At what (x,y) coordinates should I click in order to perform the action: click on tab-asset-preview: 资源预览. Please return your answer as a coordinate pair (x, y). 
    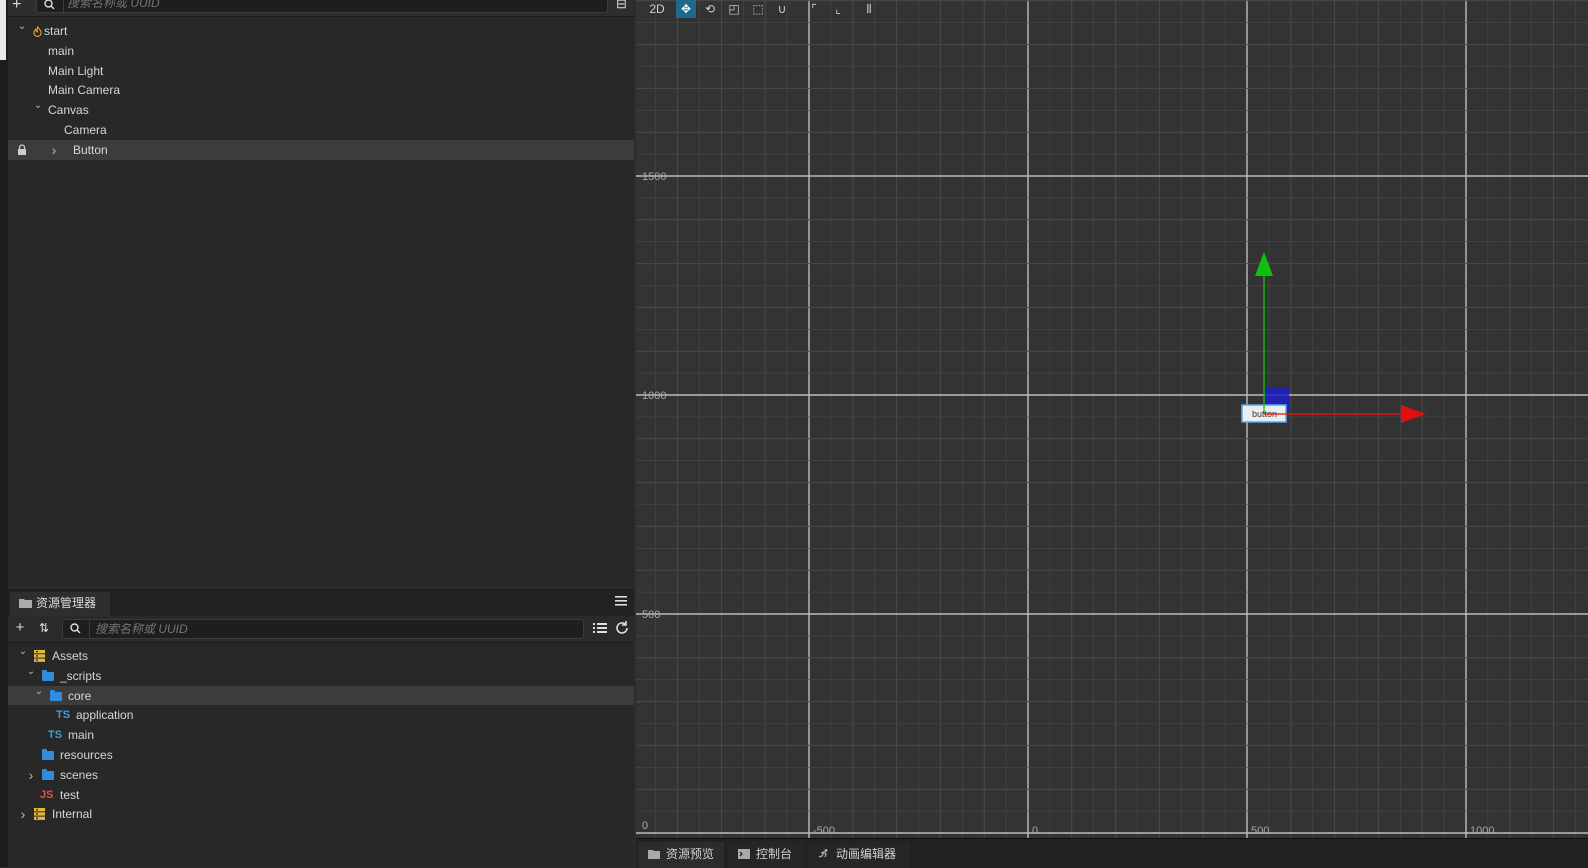
    Looking at the image, I should click on (681, 855).